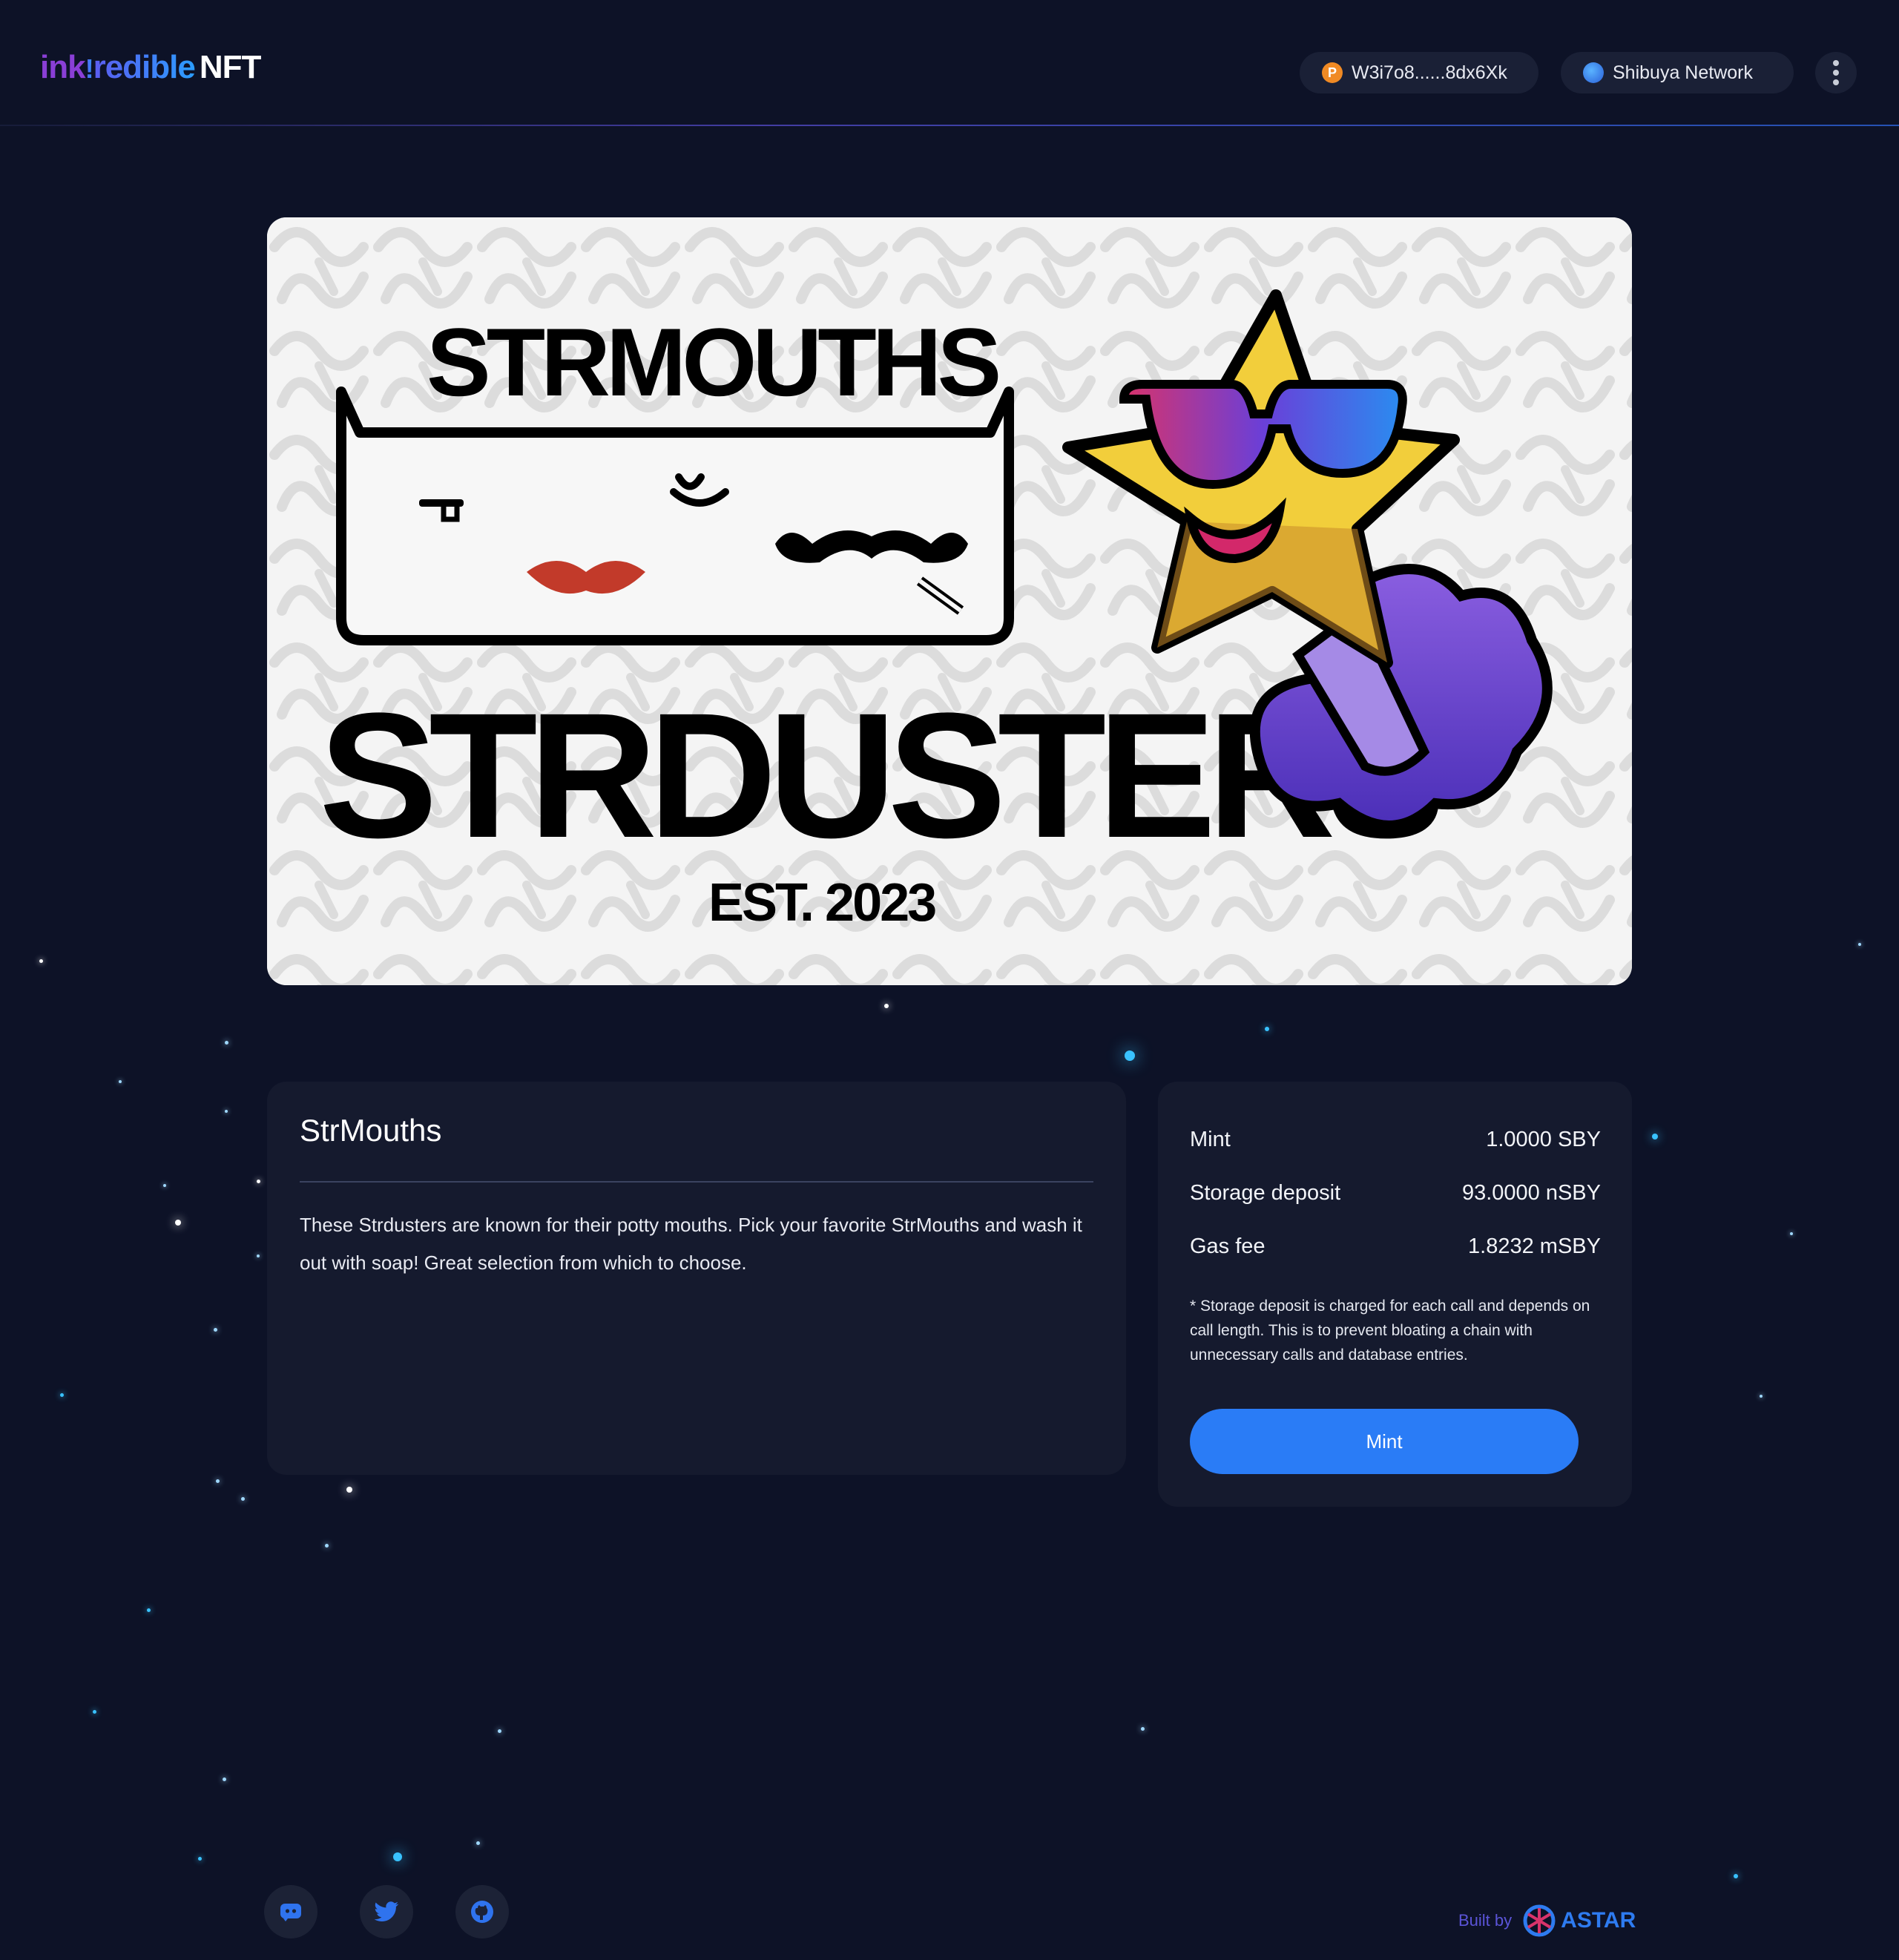  I want to click on logo-text-exclaim: !, so click(89, 68).